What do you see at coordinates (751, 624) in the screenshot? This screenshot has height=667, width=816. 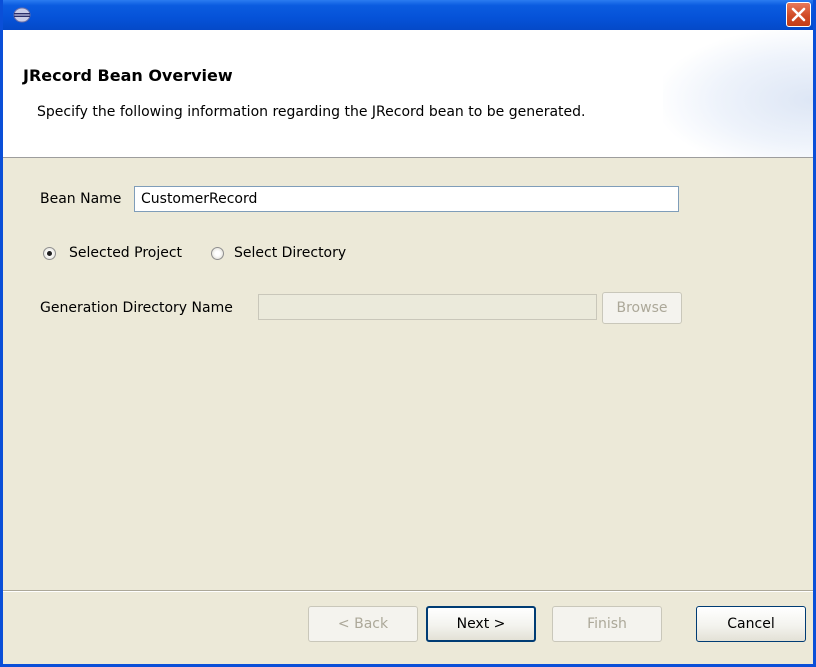 I see `cancel-button: Cancel` at bounding box center [751, 624].